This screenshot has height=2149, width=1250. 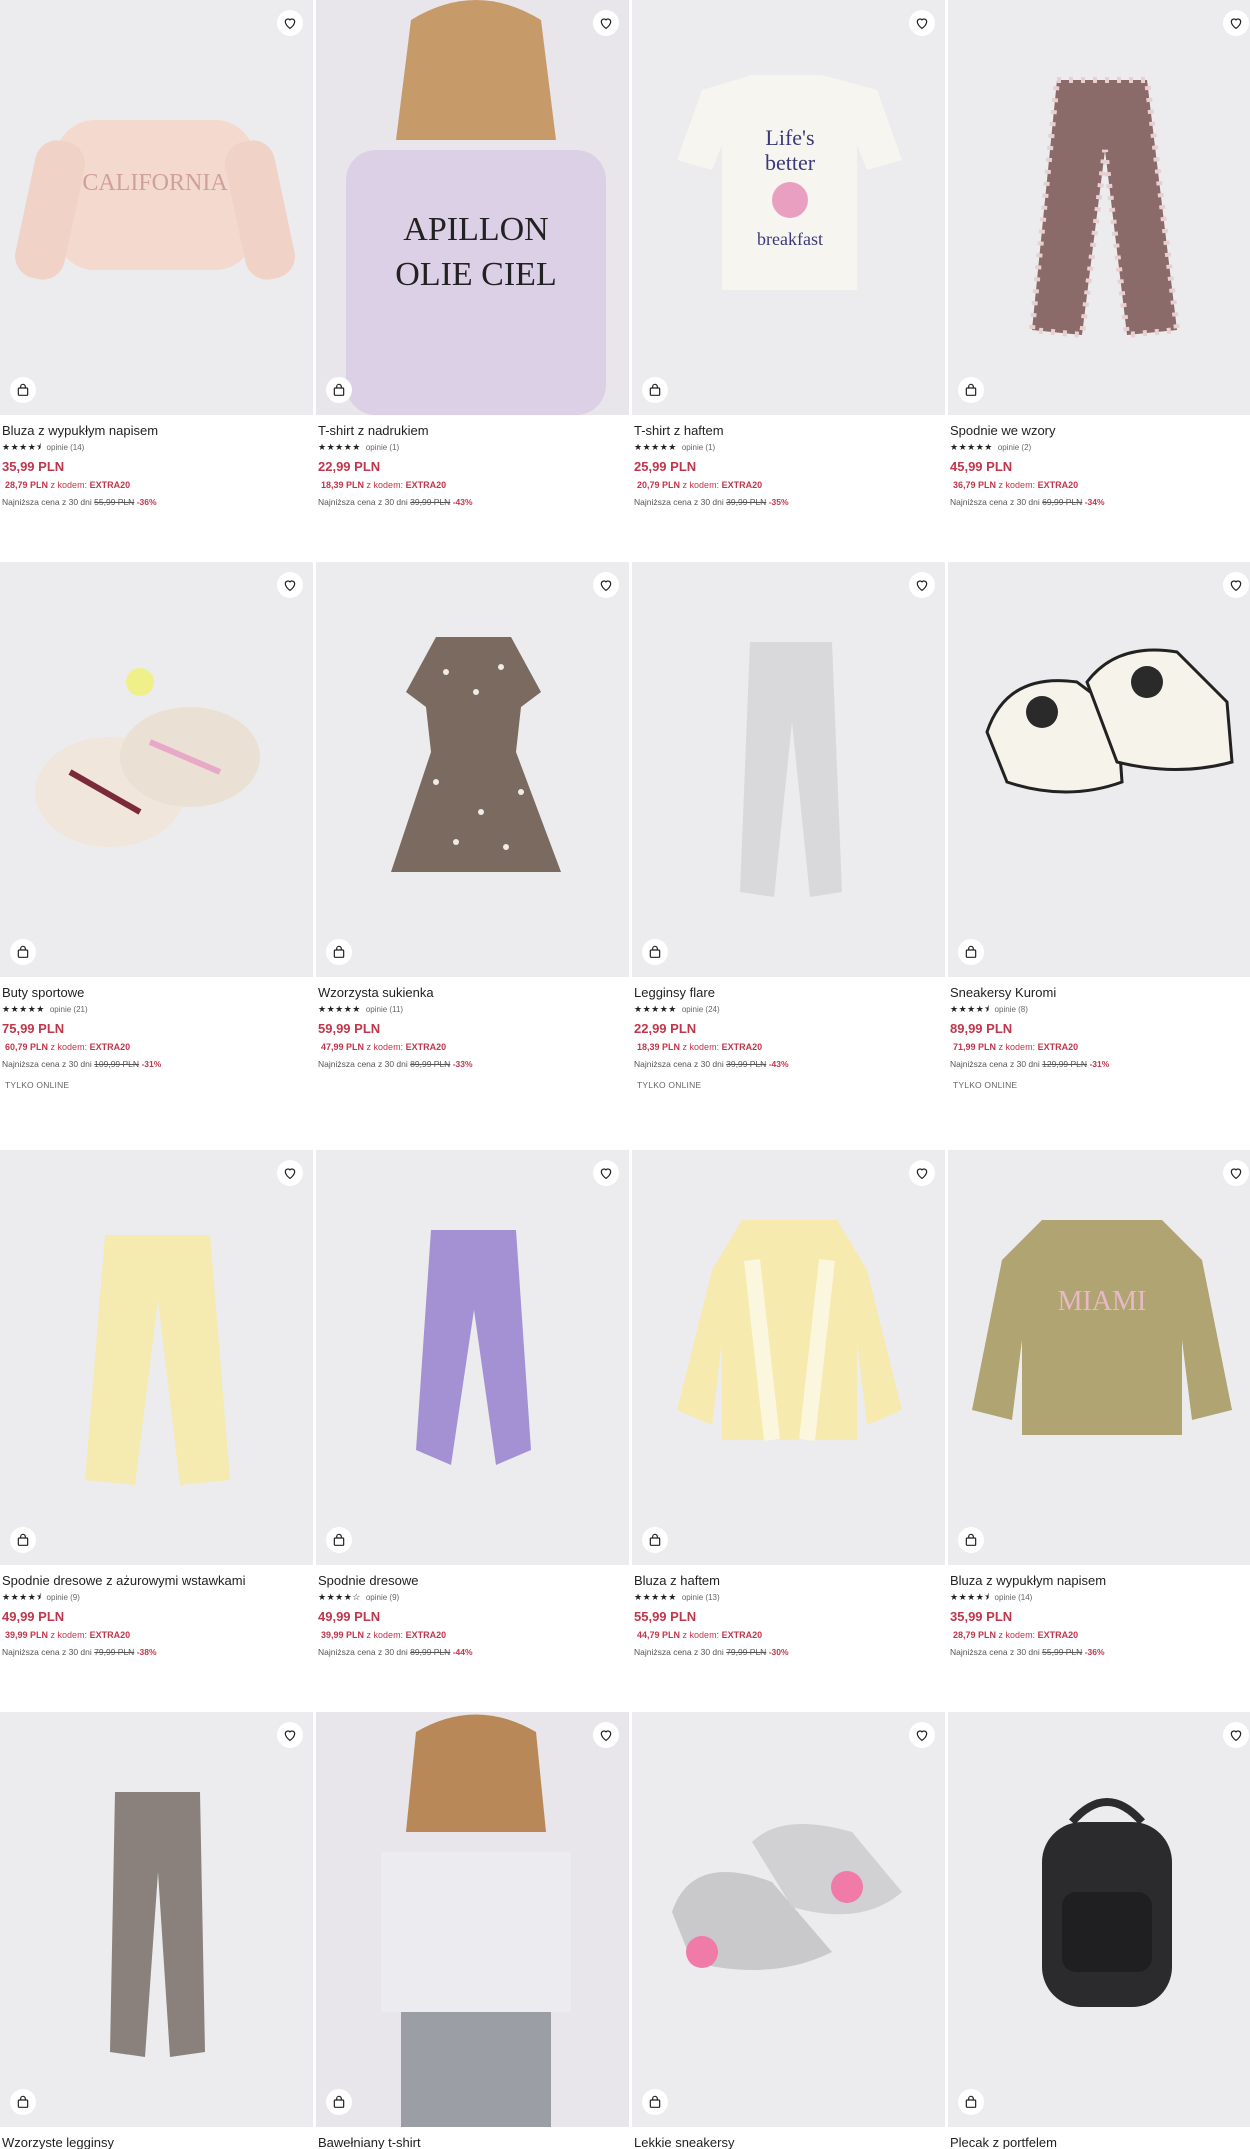 What do you see at coordinates (472, 2142) in the screenshot?
I see `product-name: Bawełniany t-shirt` at bounding box center [472, 2142].